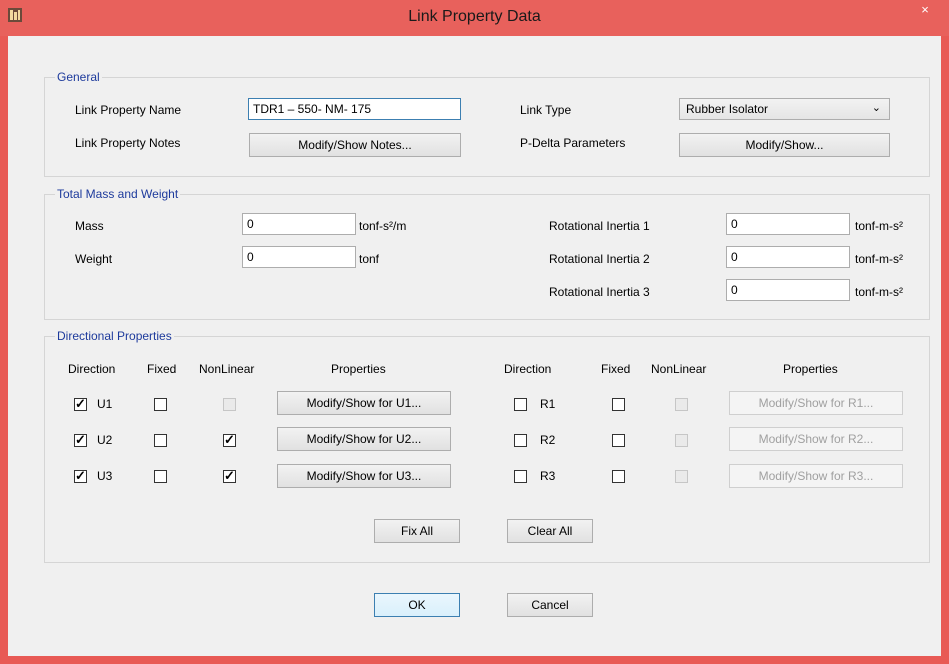 The width and height of the screenshot is (949, 664). Describe the element at coordinates (162, 369) in the screenshot. I see `fixed-header-left: Fixed` at that location.